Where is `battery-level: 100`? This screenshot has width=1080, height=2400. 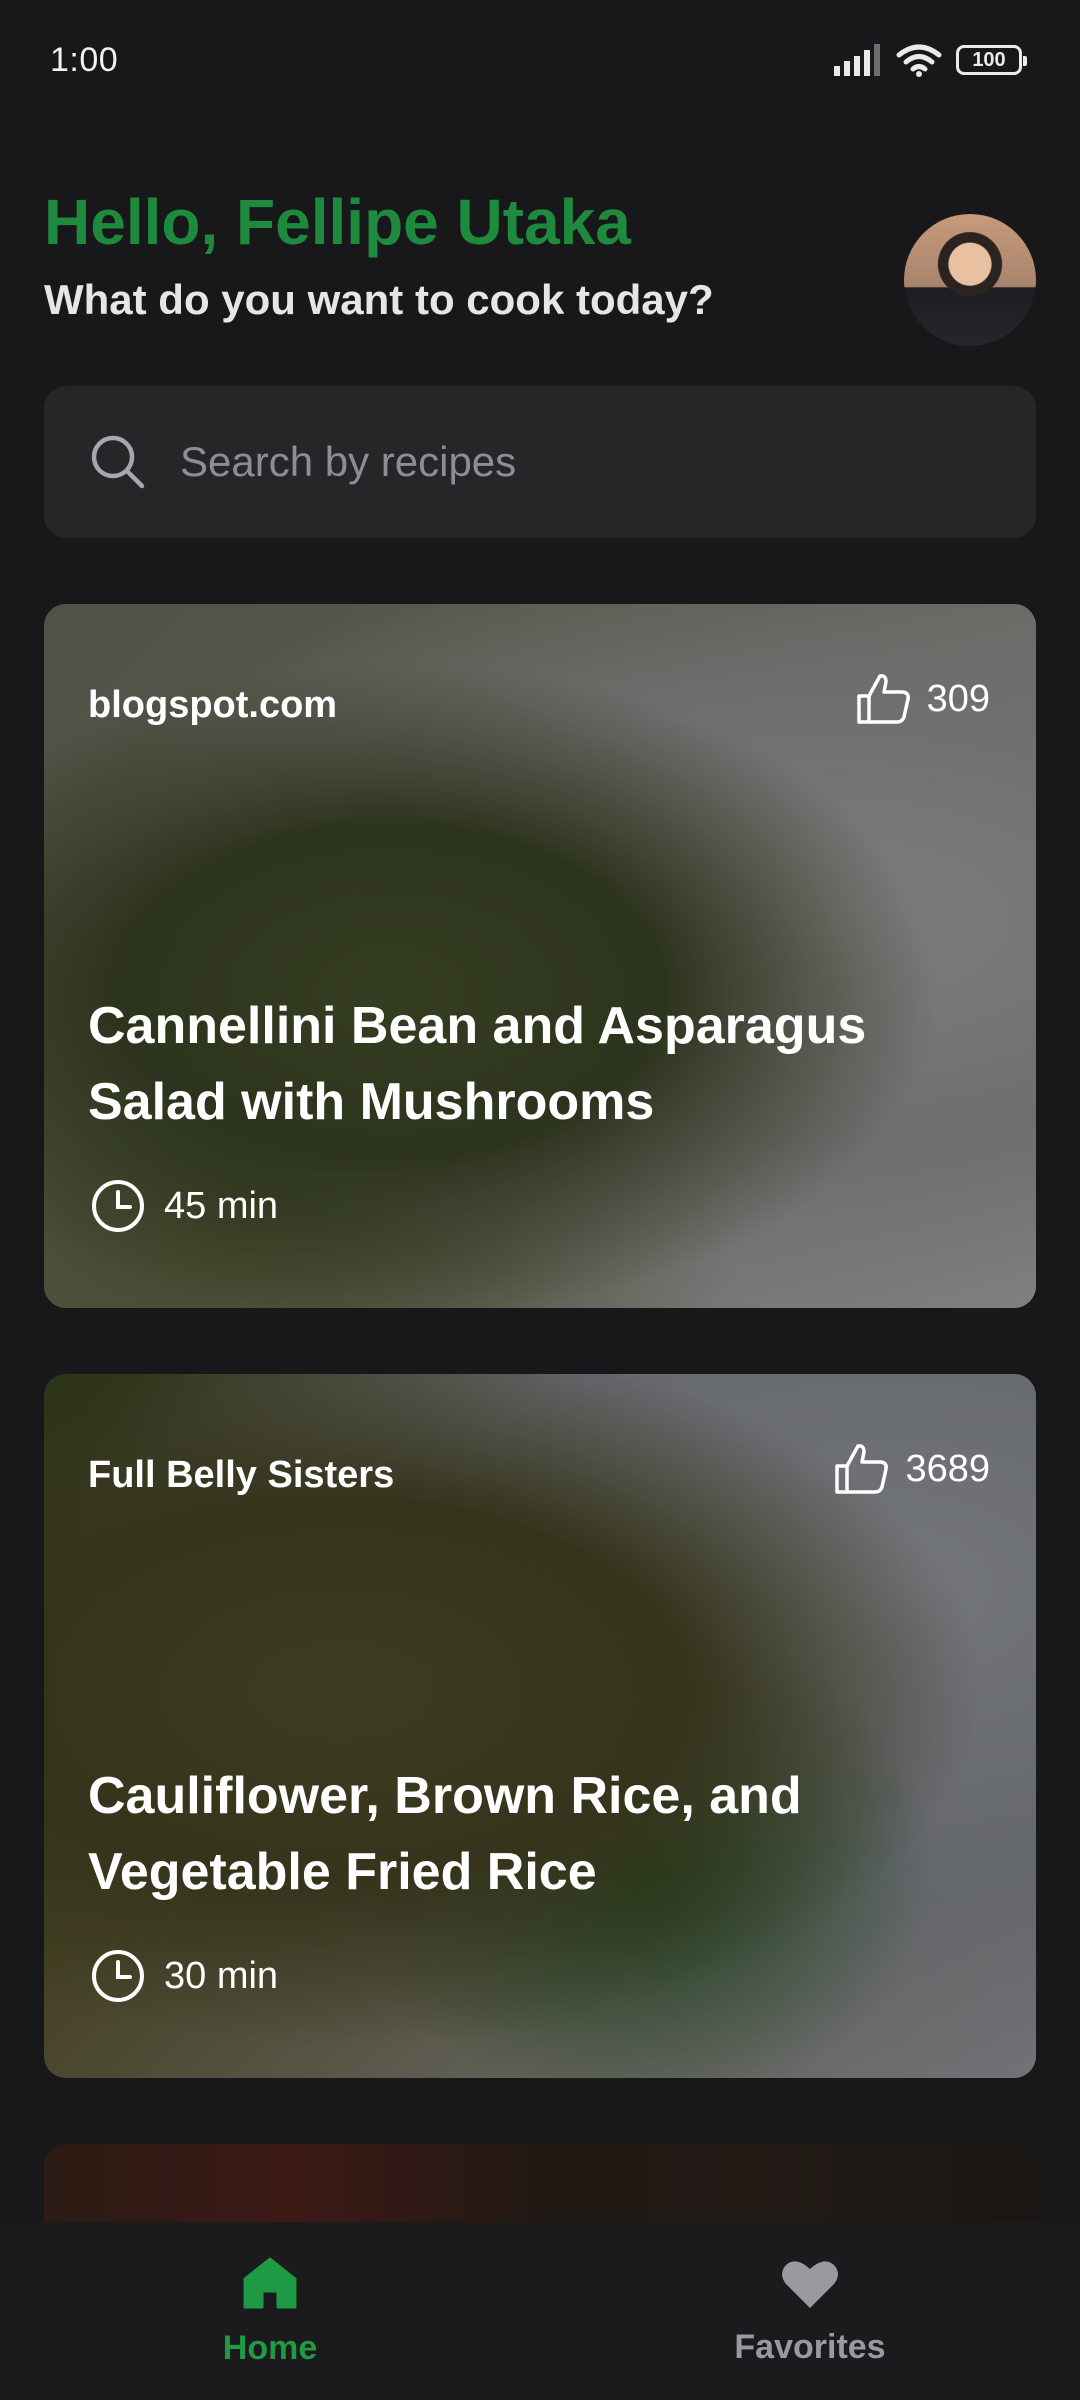
battery-level: 100 is located at coordinates (989, 59).